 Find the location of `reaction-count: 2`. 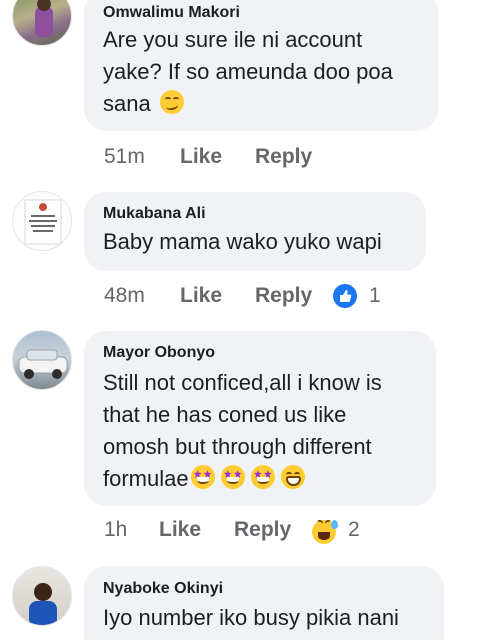

reaction-count: 2 is located at coordinates (354, 530).